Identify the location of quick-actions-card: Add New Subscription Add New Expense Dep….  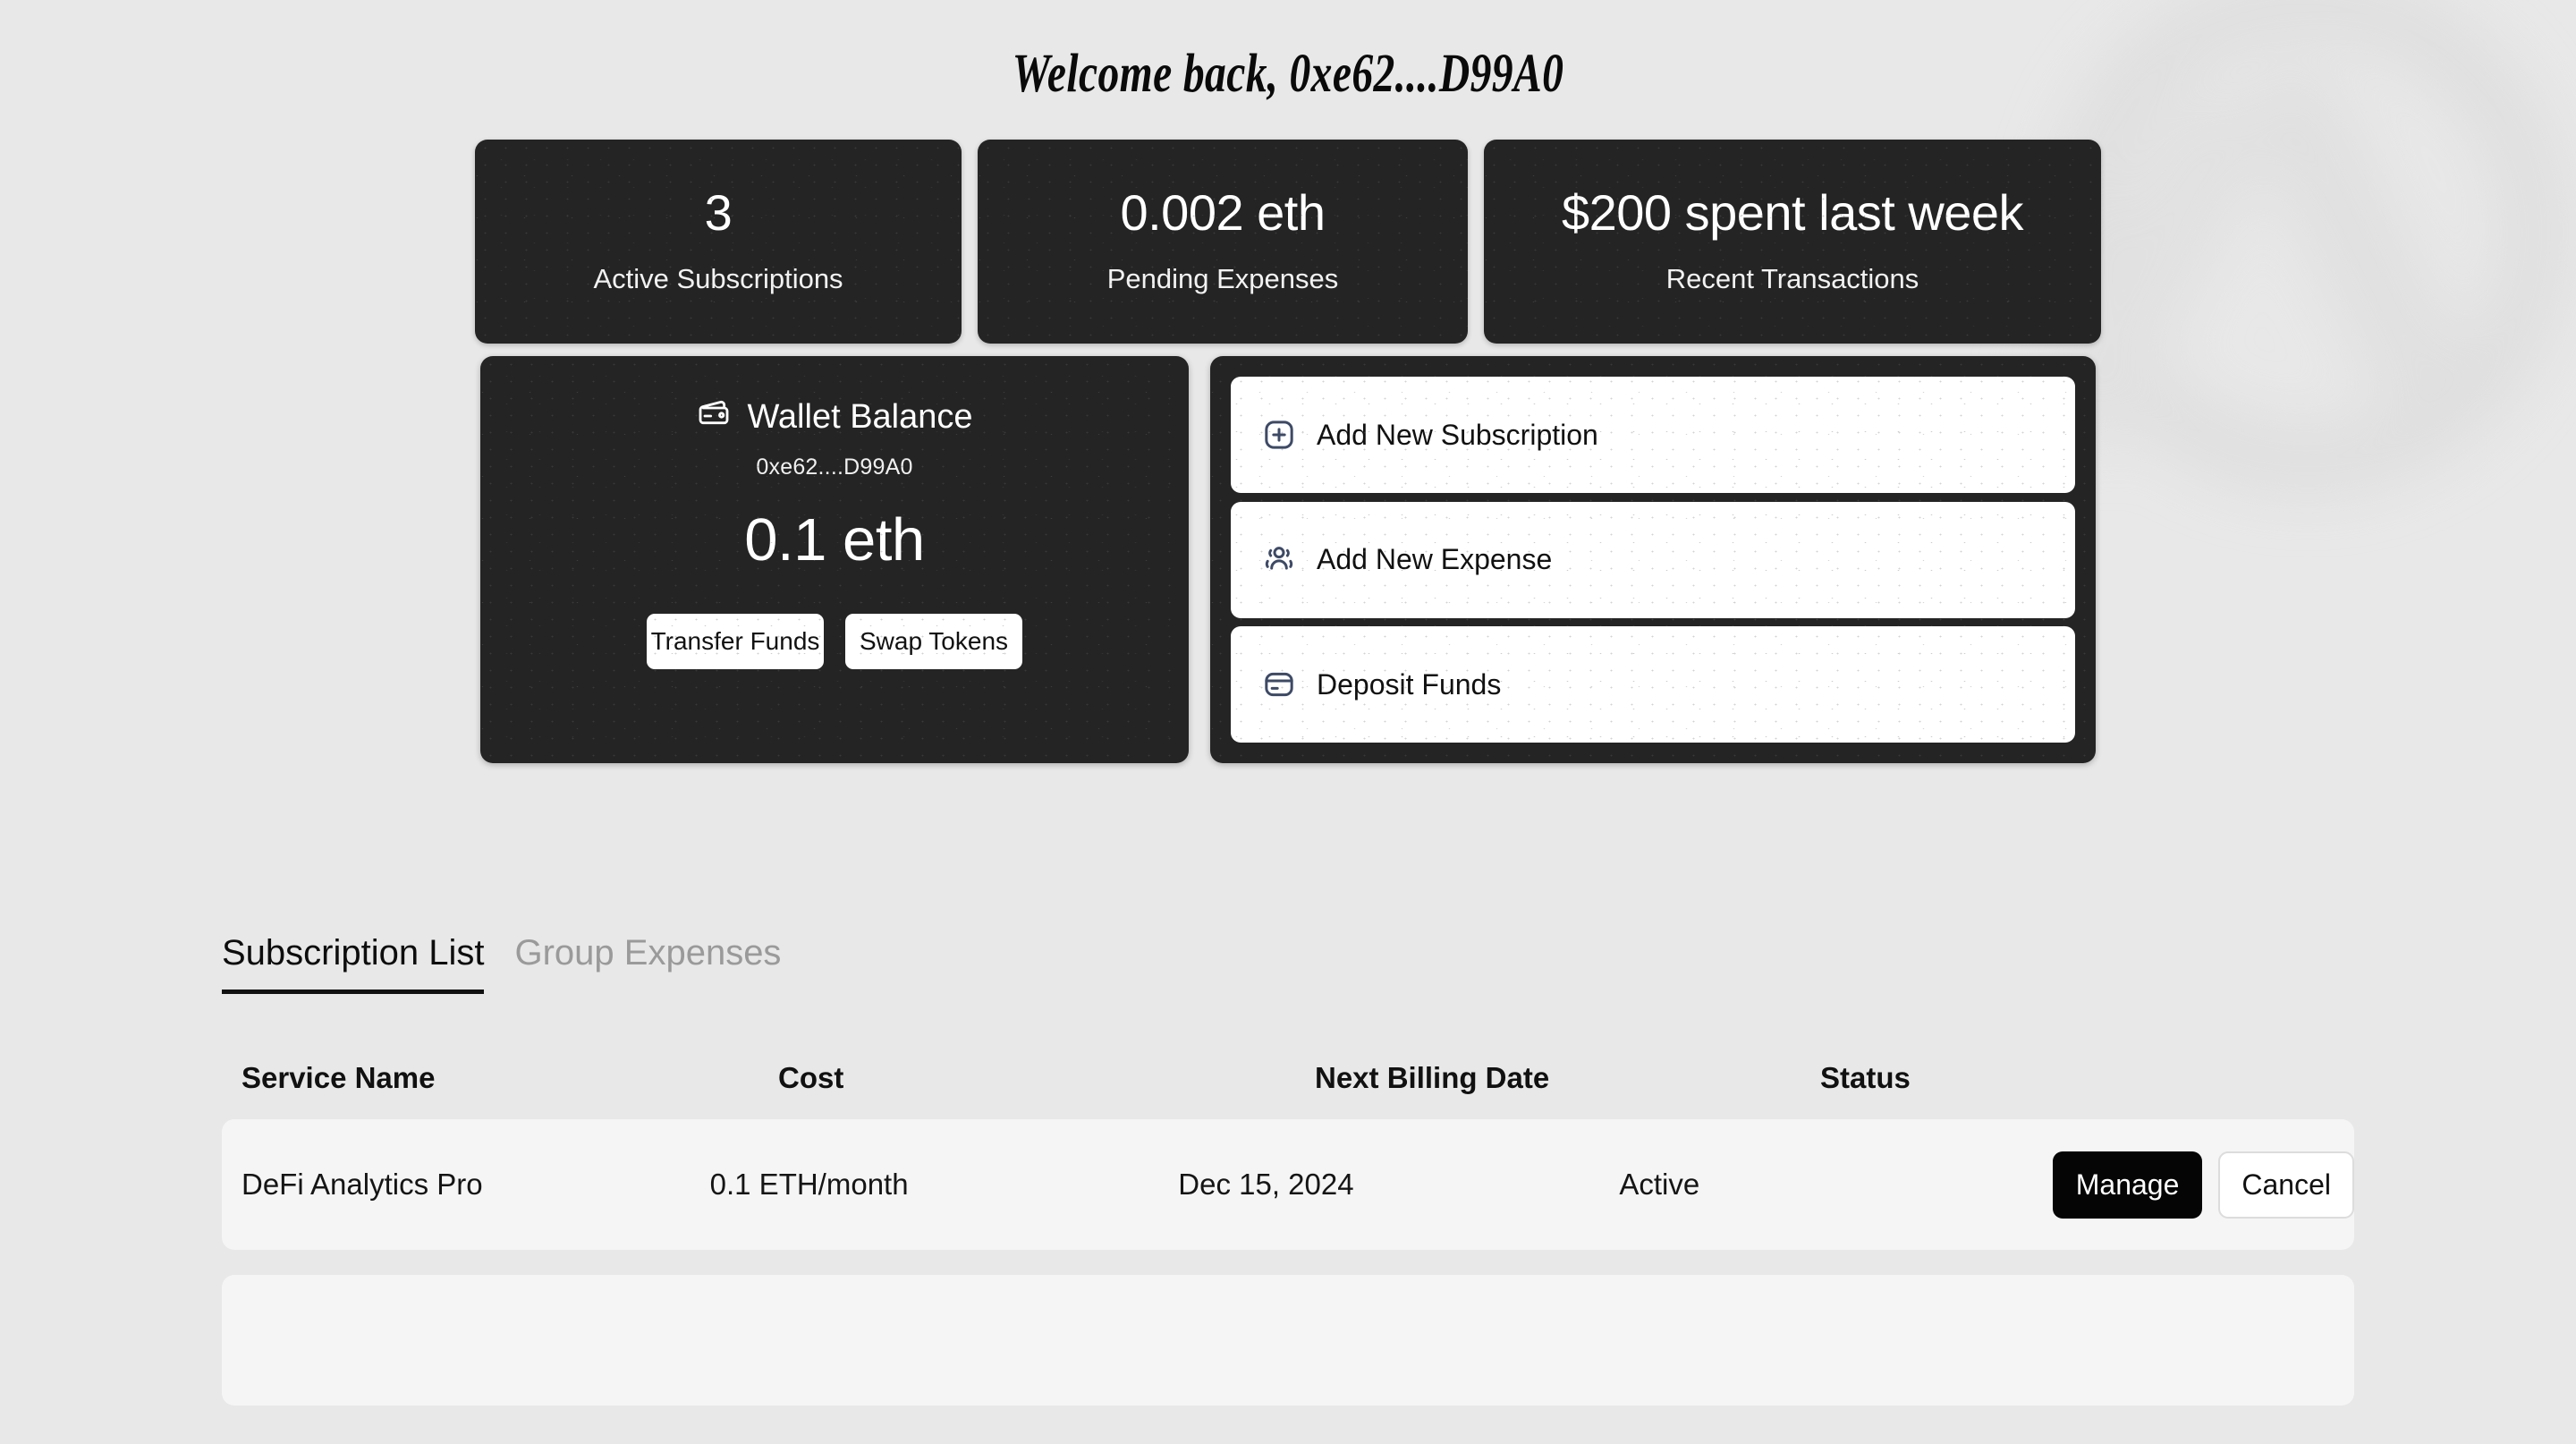
(1653, 559).